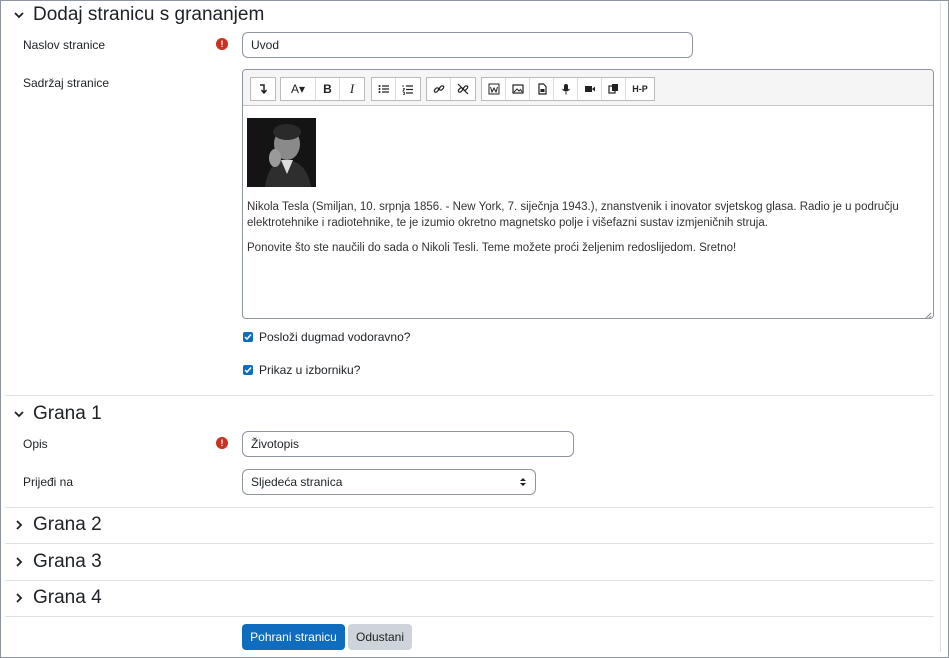  I want to click on toolbar-group-links, so click(451, 89).